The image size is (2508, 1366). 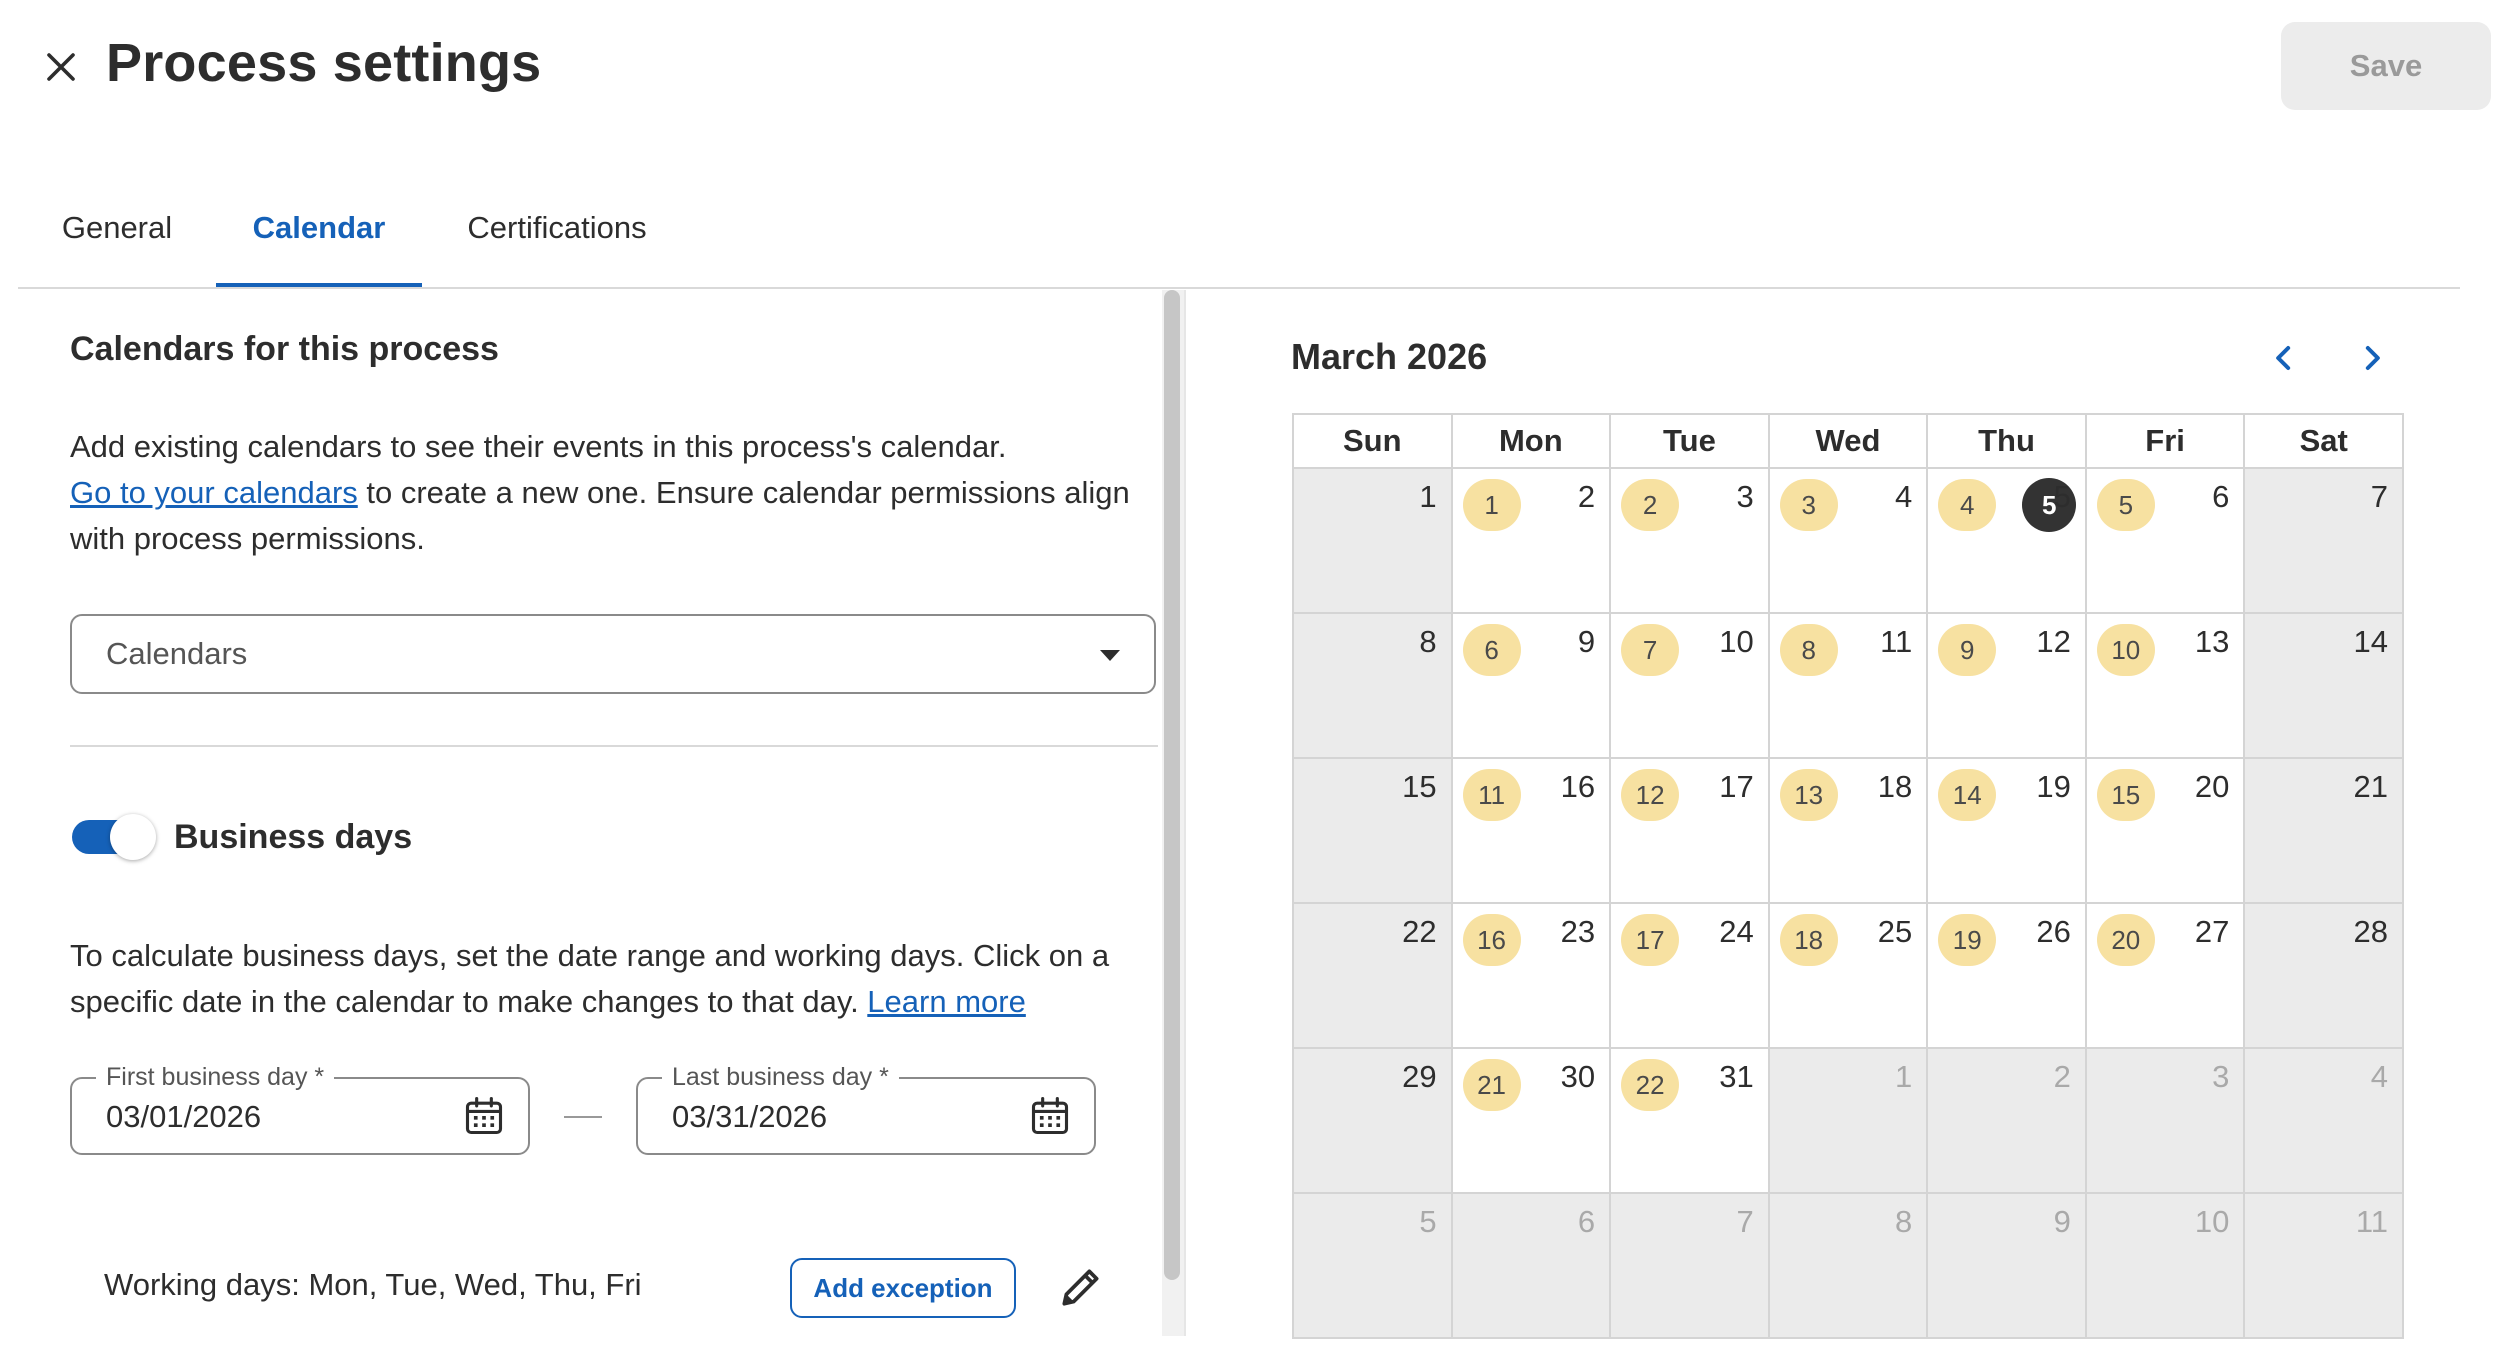 I want to click on calendars-select: Calendars, so click(x=613, y=654).